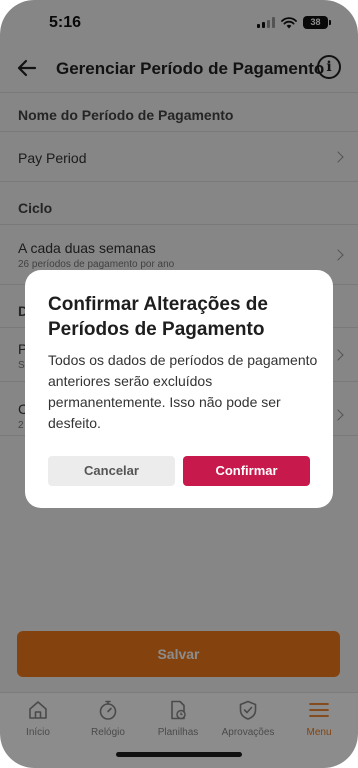 This screenshot has width=358, height=768. What do you see at coordinates (246, 471) in the screenshot?
I see `confirm-button: Confirmar` at bounding box center [246, 471].